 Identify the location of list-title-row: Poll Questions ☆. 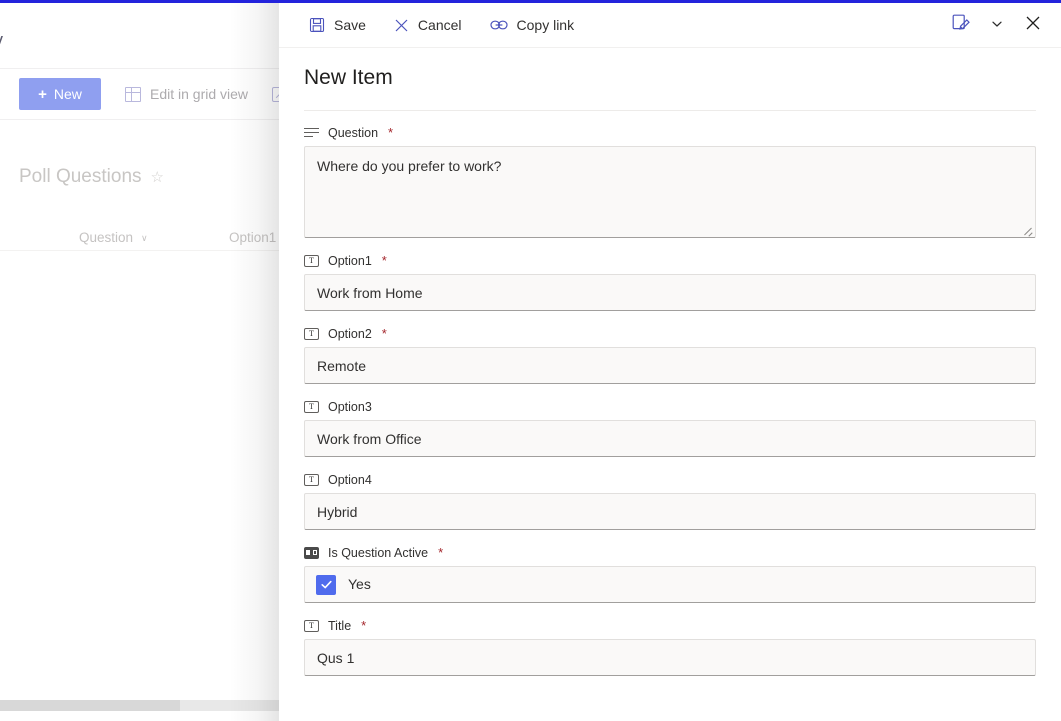
(91, 177).